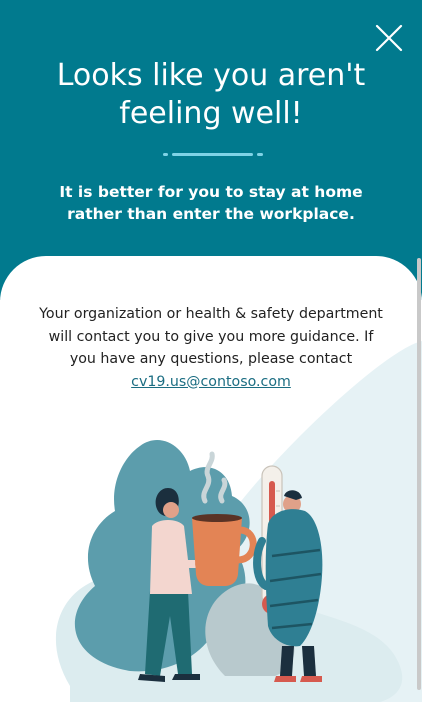  Describe the element at coordinates (213, 155) in the screenshot. I see `divider-line` at that location.